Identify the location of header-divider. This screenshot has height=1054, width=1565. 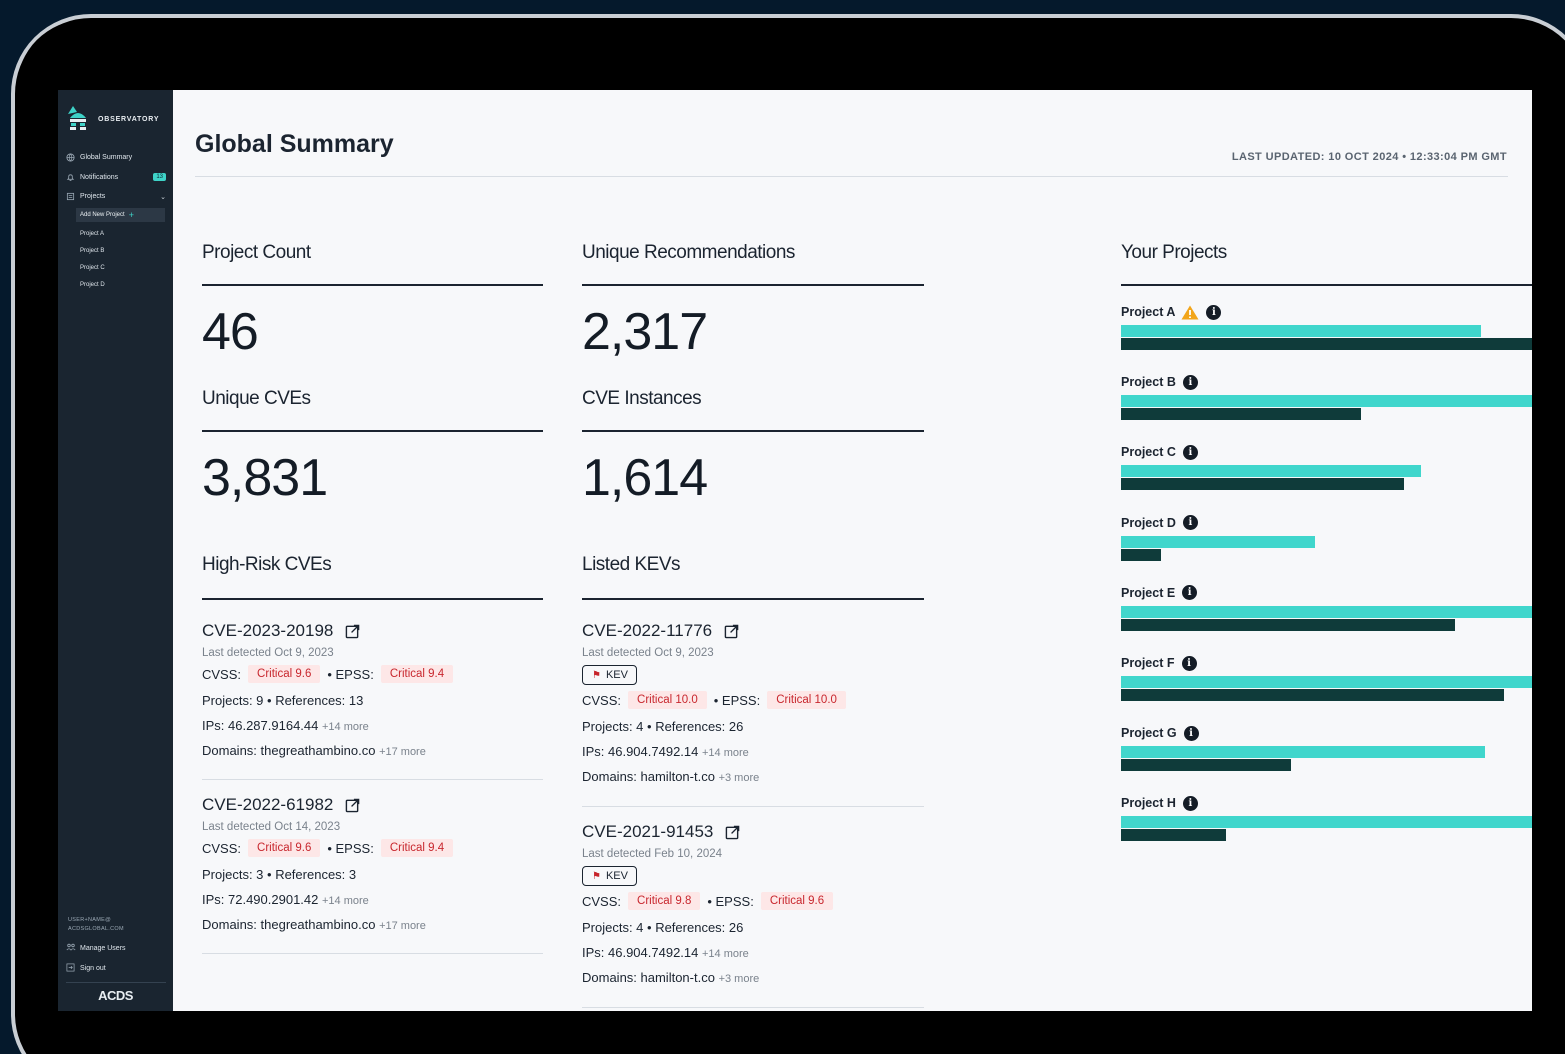
(851, 176).